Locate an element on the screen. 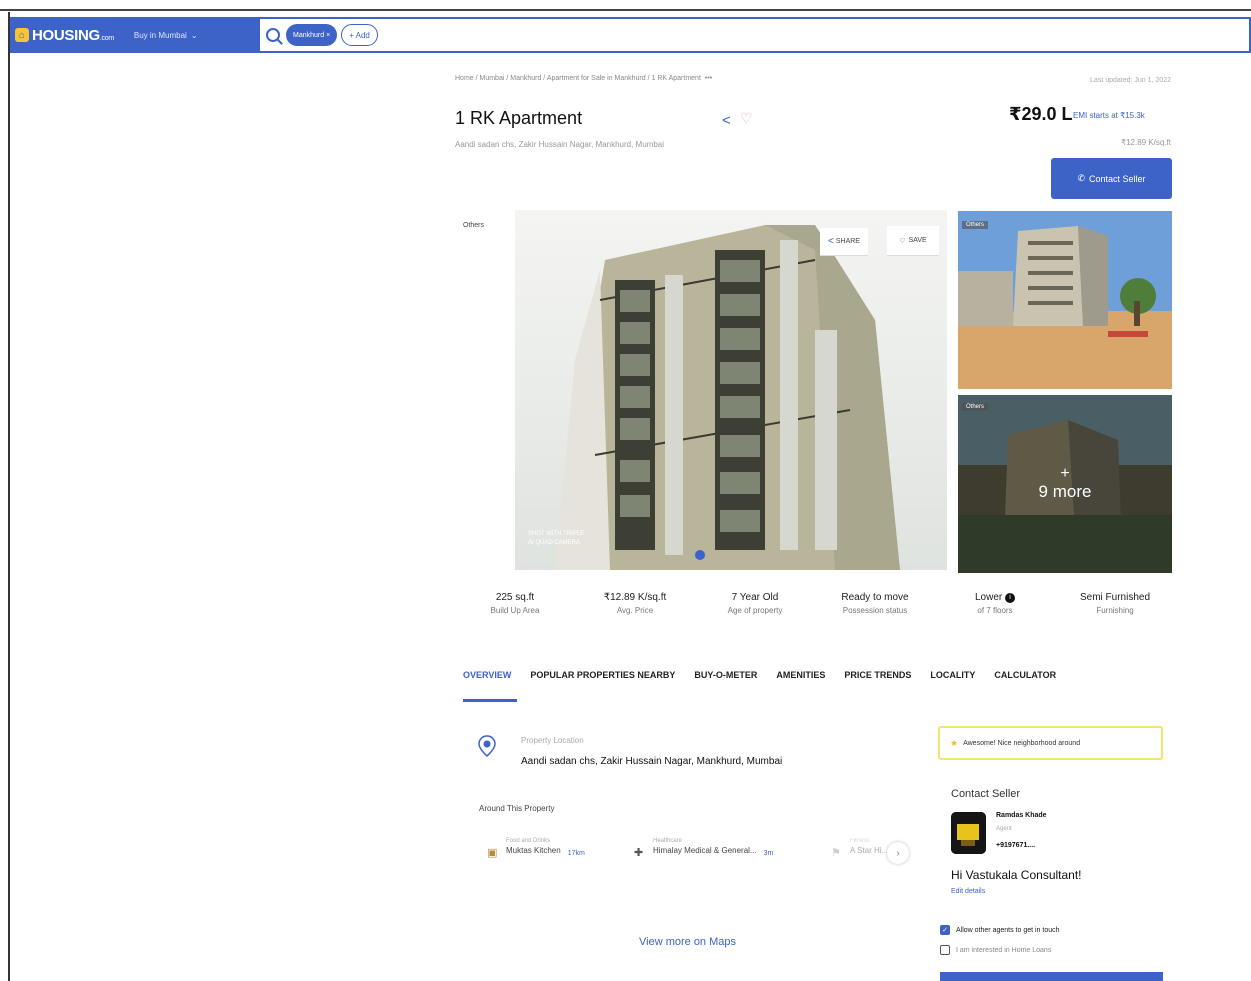 This screenshot has width=1251, height=981. last-updated: Last updated: Jun 1, 2022 is located at coordinates (1130, 80).